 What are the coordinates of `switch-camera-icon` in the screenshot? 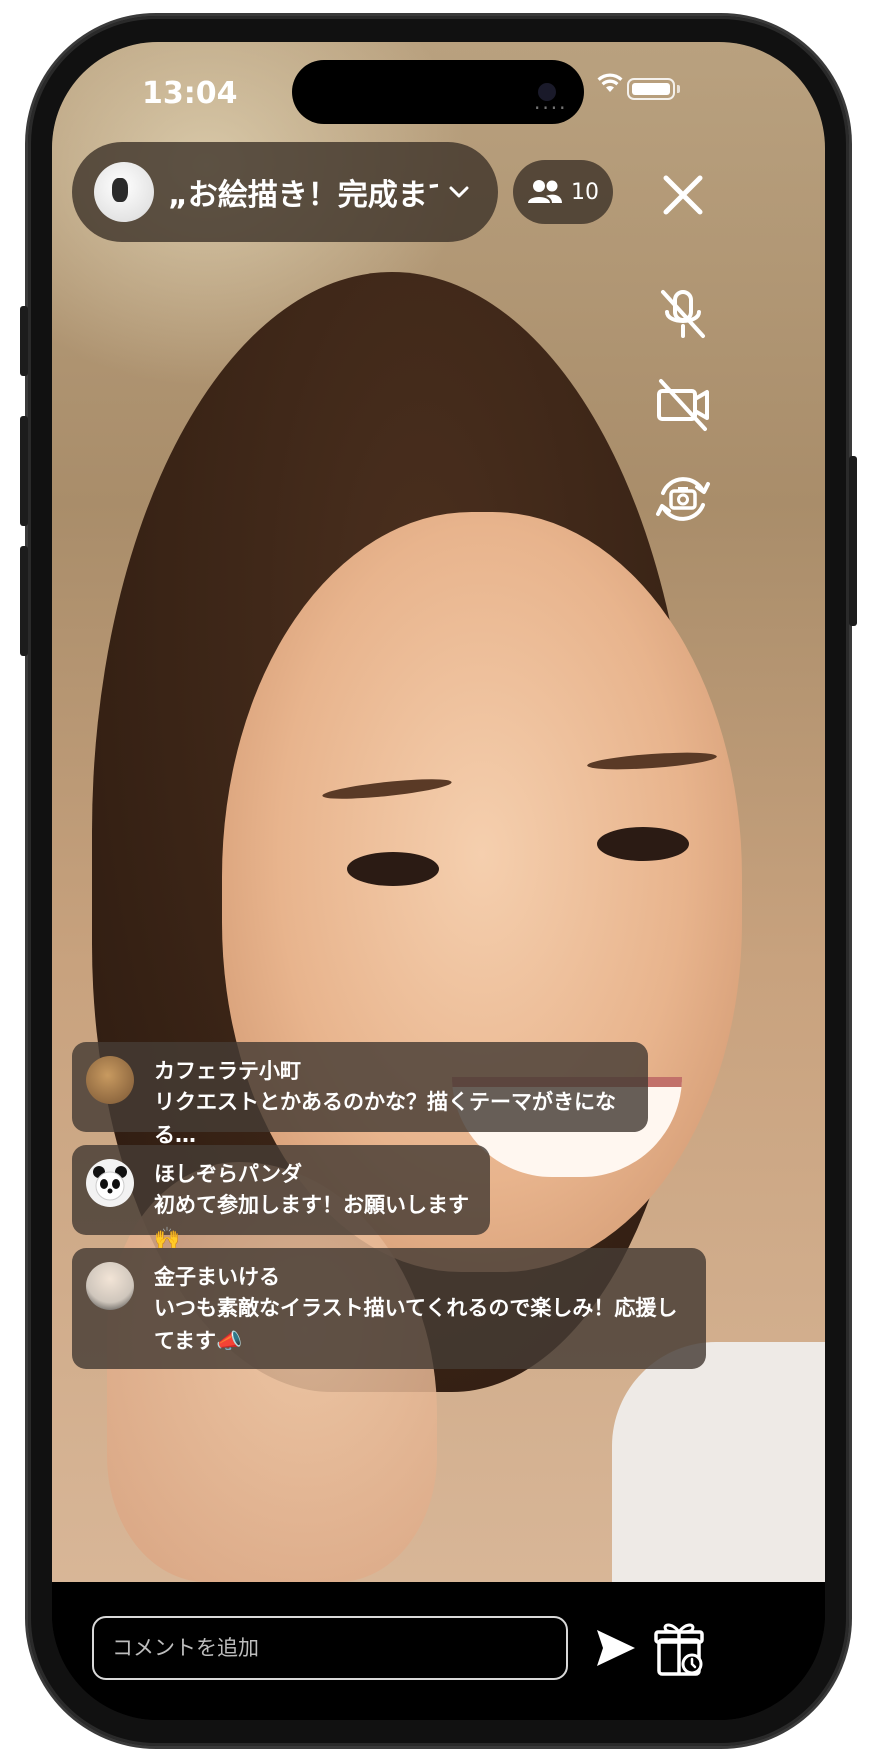 It's located at (683, 499).